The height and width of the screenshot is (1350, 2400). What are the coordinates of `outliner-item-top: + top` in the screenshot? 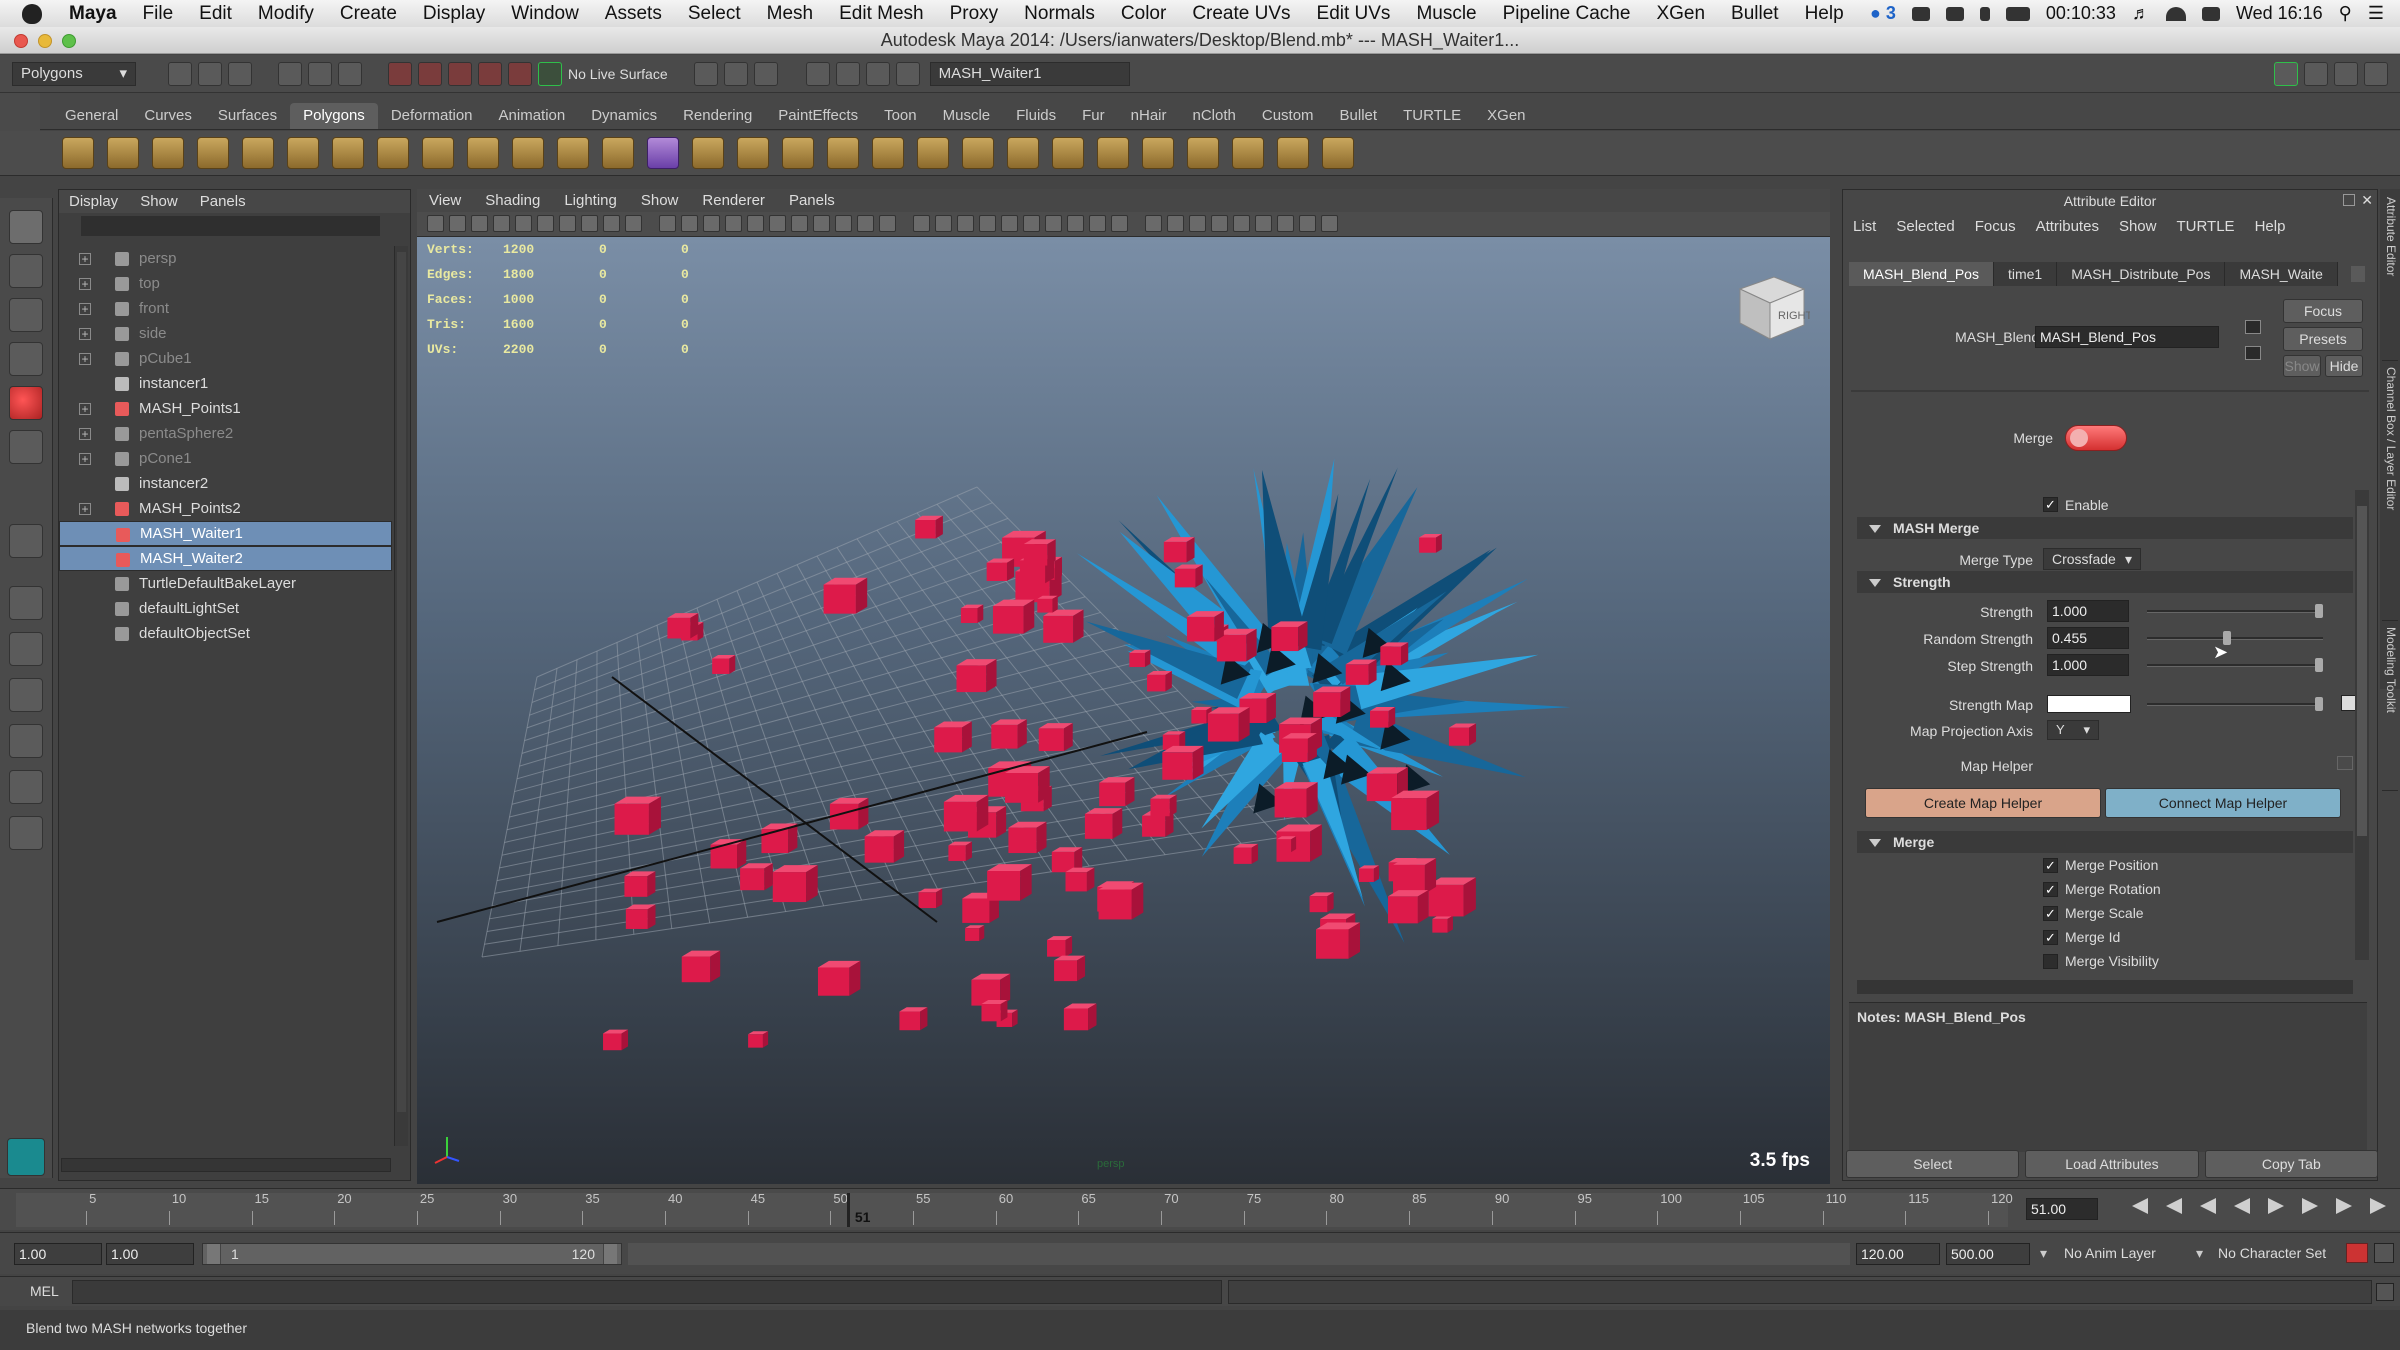 It's located at (225, 283).